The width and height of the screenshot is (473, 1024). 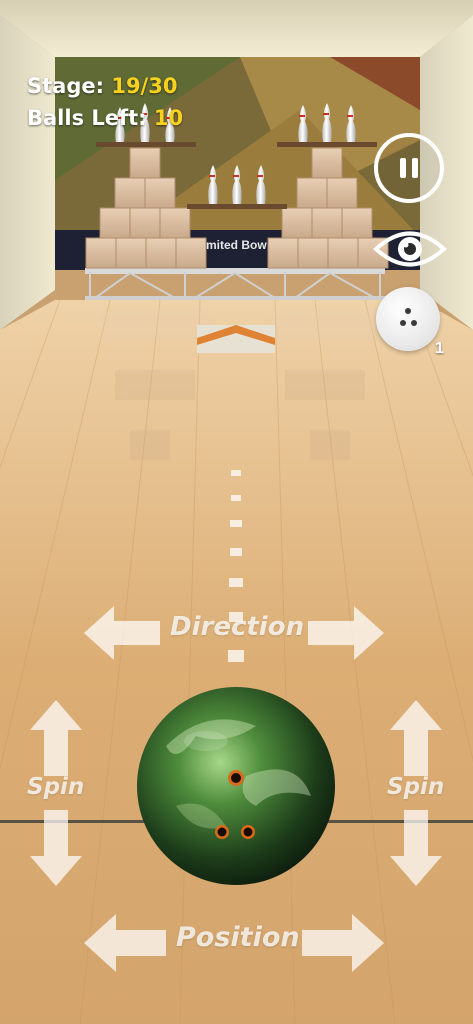 What do you see at coordinates (144, 86) in the screenshot?
I see `stage-value: 19/30` at bounding box center [144, 86].